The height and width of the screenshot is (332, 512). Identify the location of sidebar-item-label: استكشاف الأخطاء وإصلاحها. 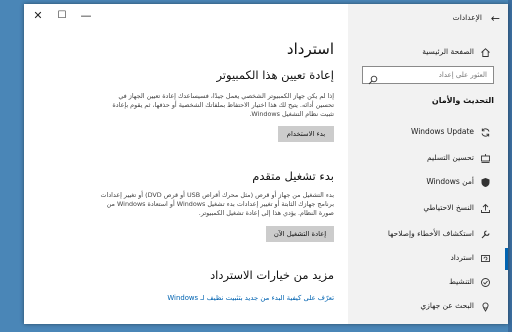
(430, 233).